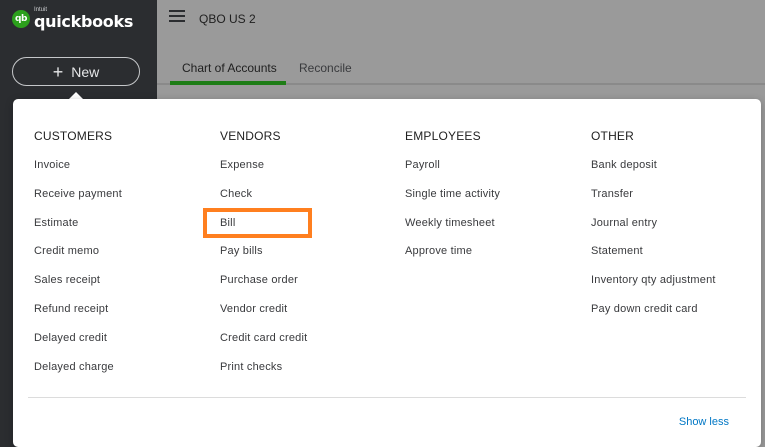 The width and height of the screenshot is (765, 447). I want to click on menu-item-delayed-charge: Delayed charge, so click(78, 374).